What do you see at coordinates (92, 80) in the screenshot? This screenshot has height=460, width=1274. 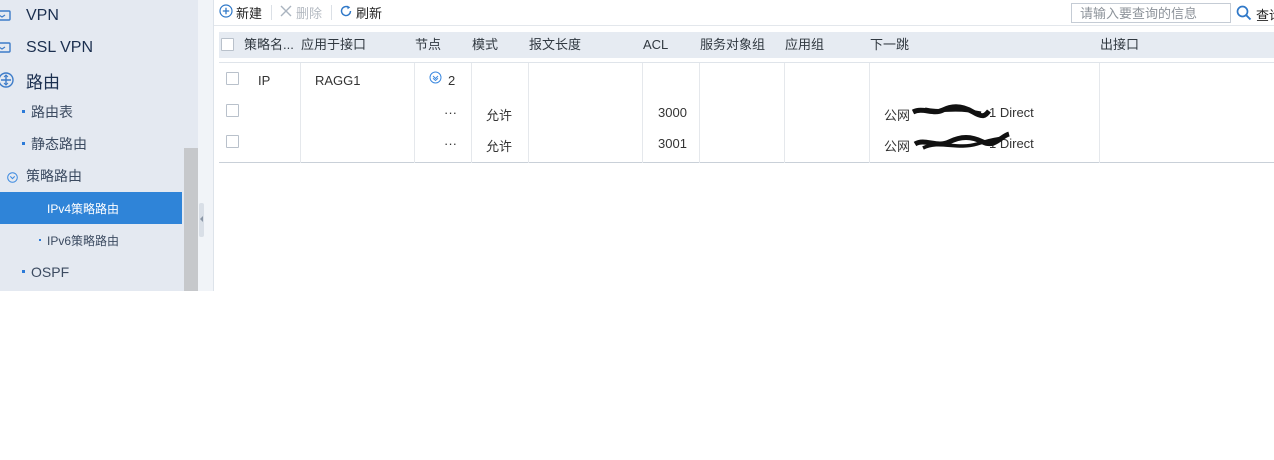 I see `sidebar-item-route: 路由` at bounding box center [92, 80].